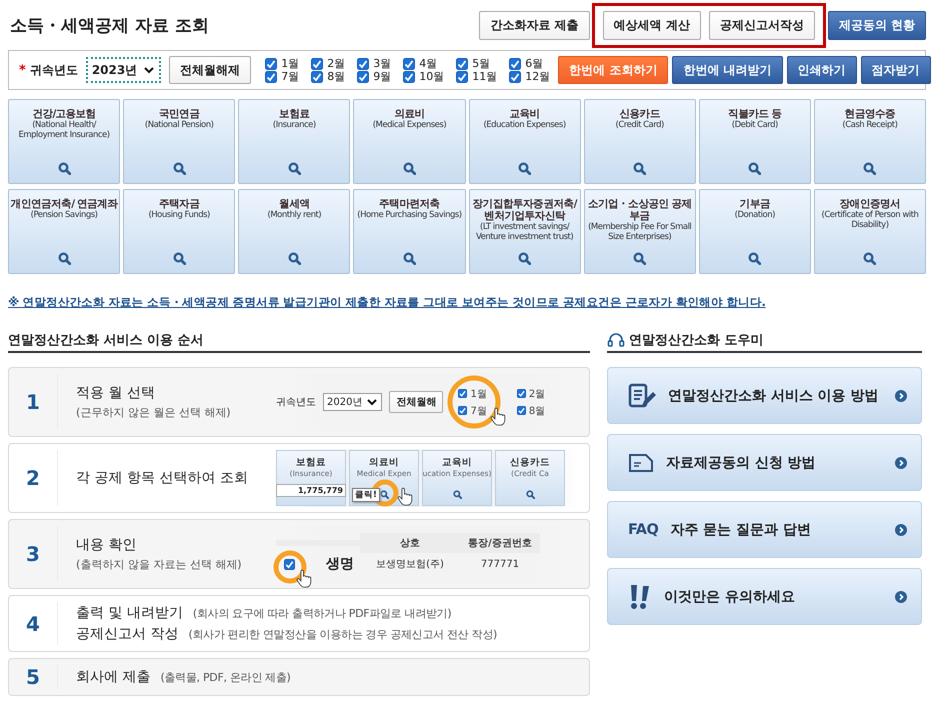  Describe the element at coordinates (754, 231) in the screenshot. I see `category-tile: 기부금 (Donation)` at that location.